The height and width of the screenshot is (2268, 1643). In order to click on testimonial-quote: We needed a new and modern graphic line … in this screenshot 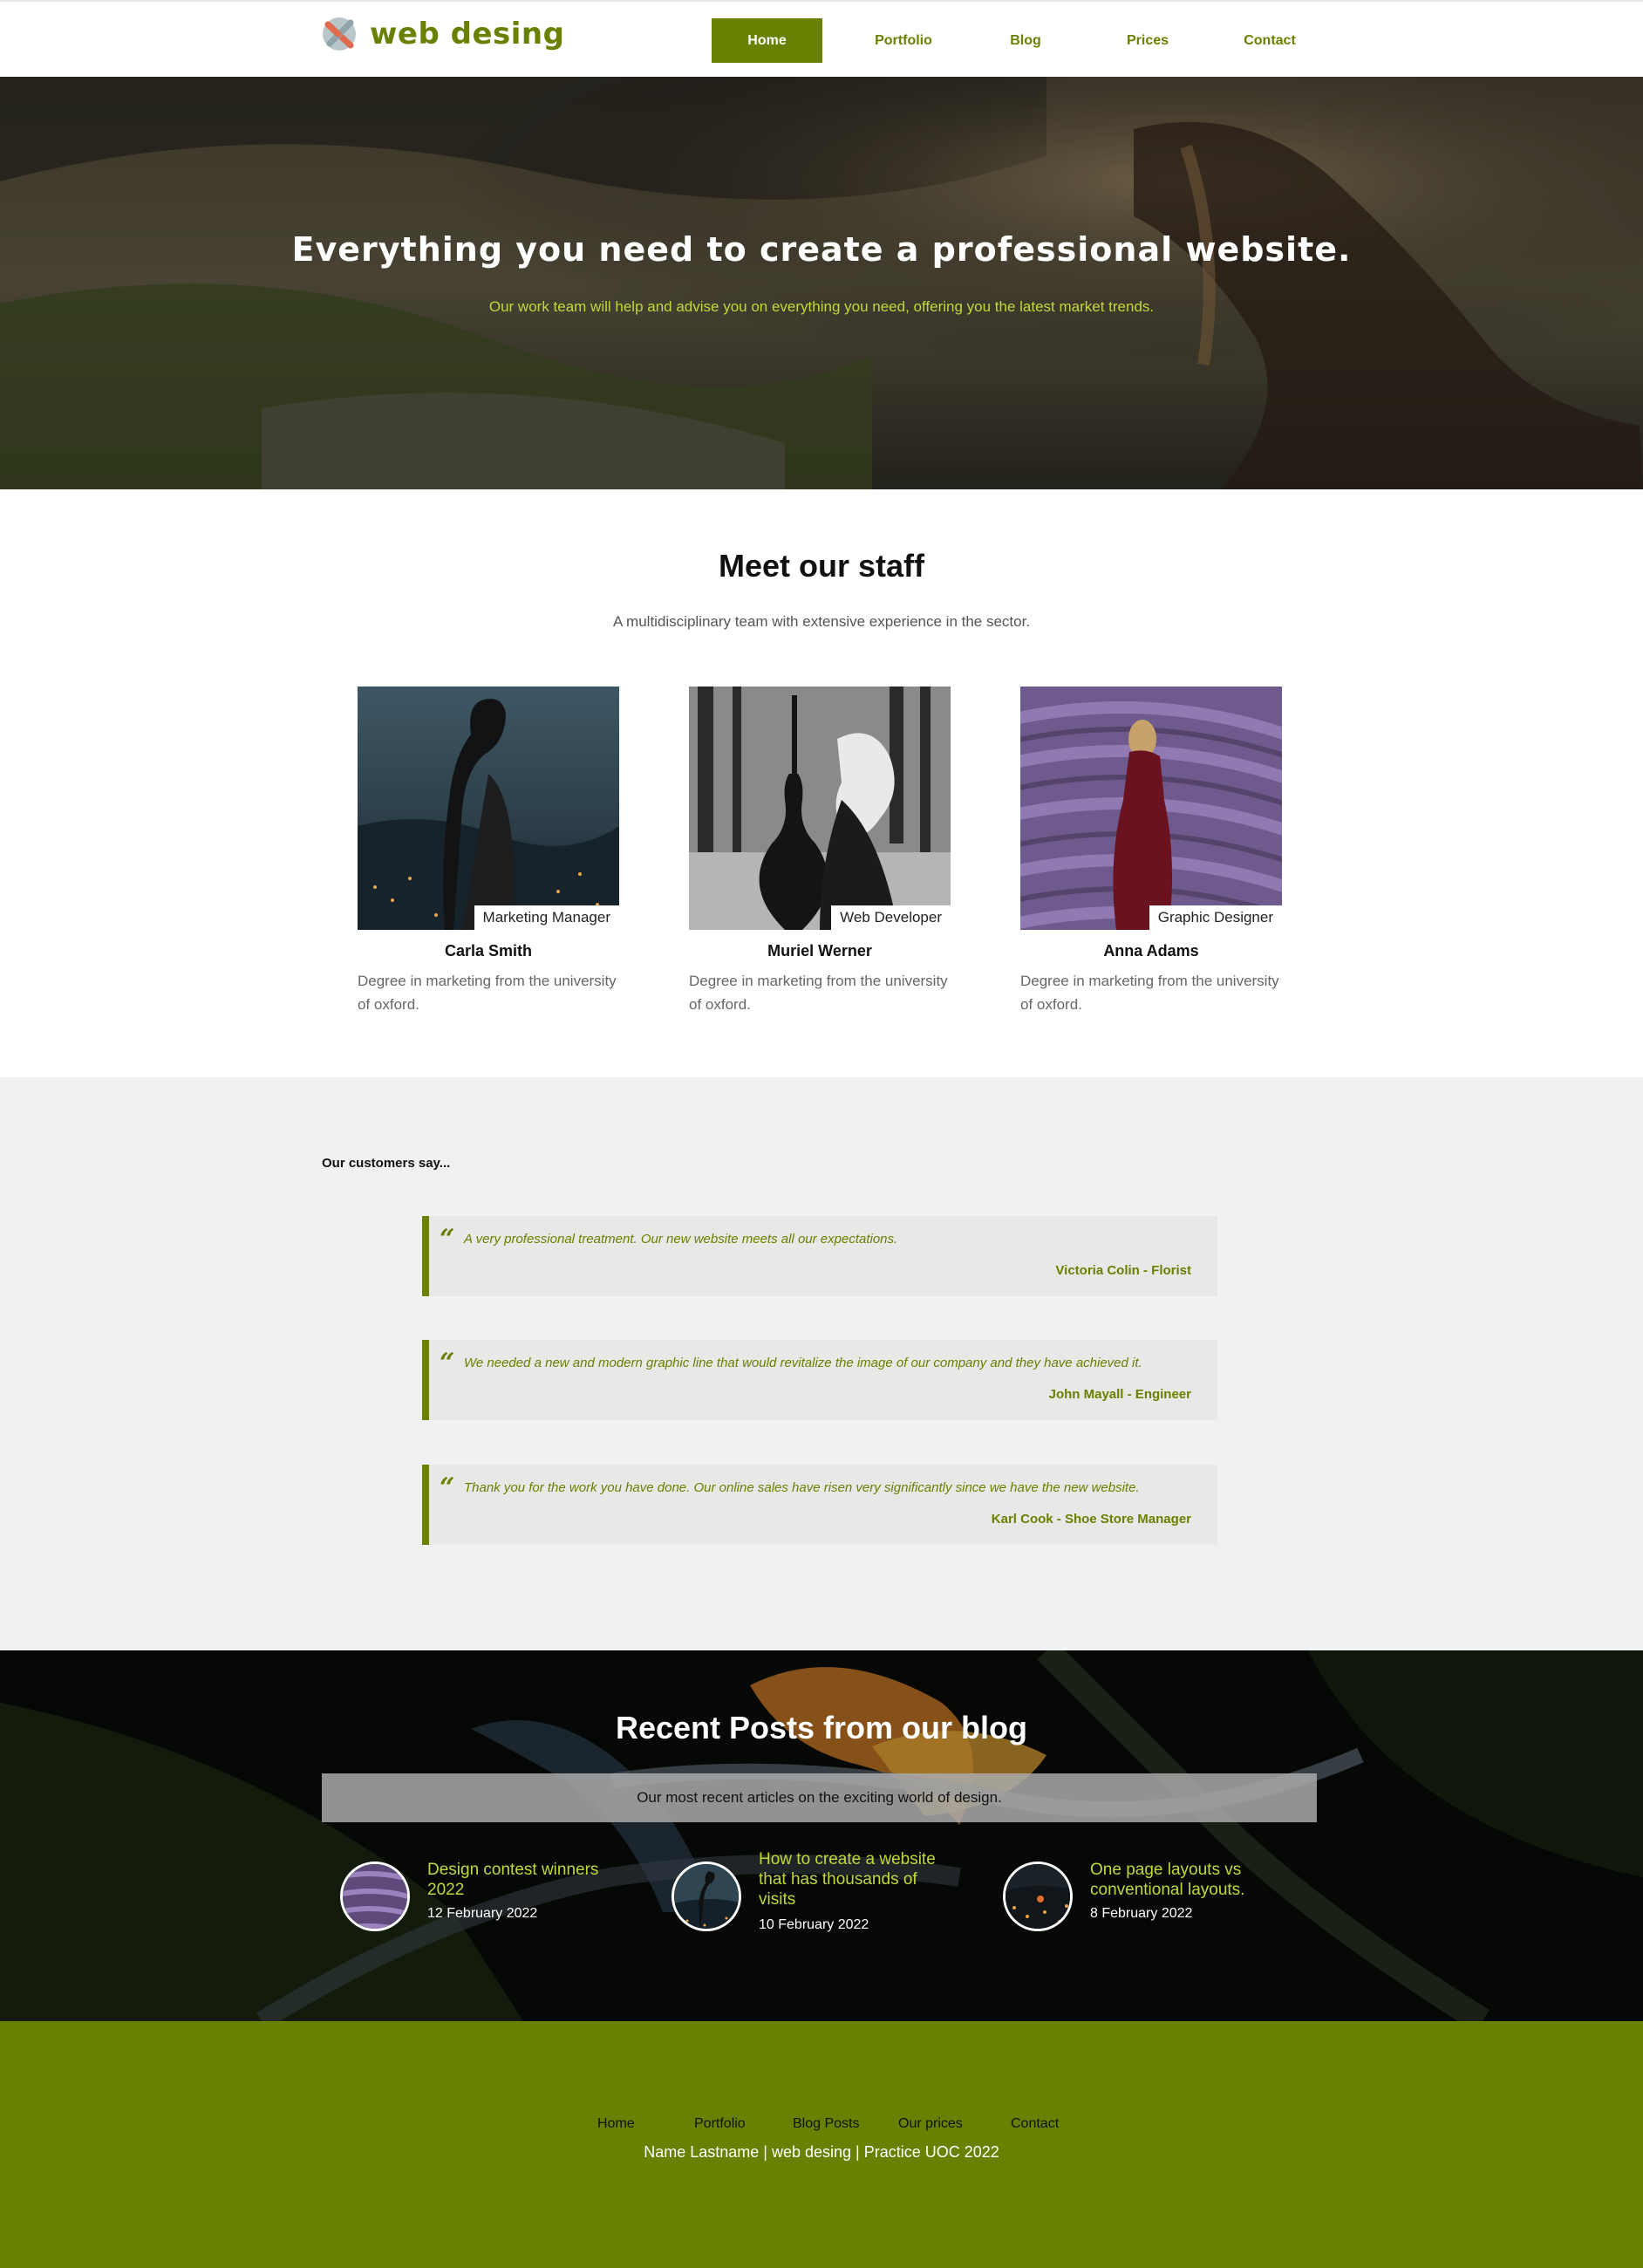, I will do `click(803, 1363)`.